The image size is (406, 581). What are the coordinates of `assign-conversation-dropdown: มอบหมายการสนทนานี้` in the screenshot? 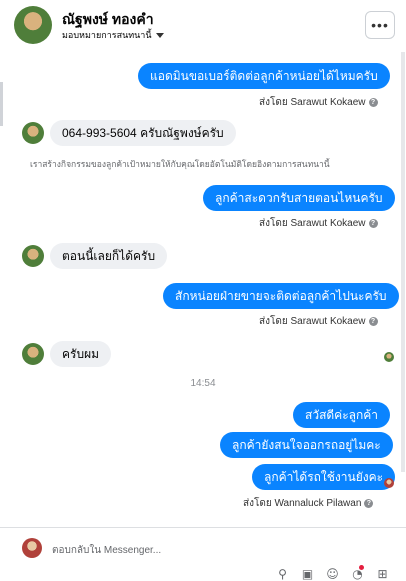 It's located at (113, 35).